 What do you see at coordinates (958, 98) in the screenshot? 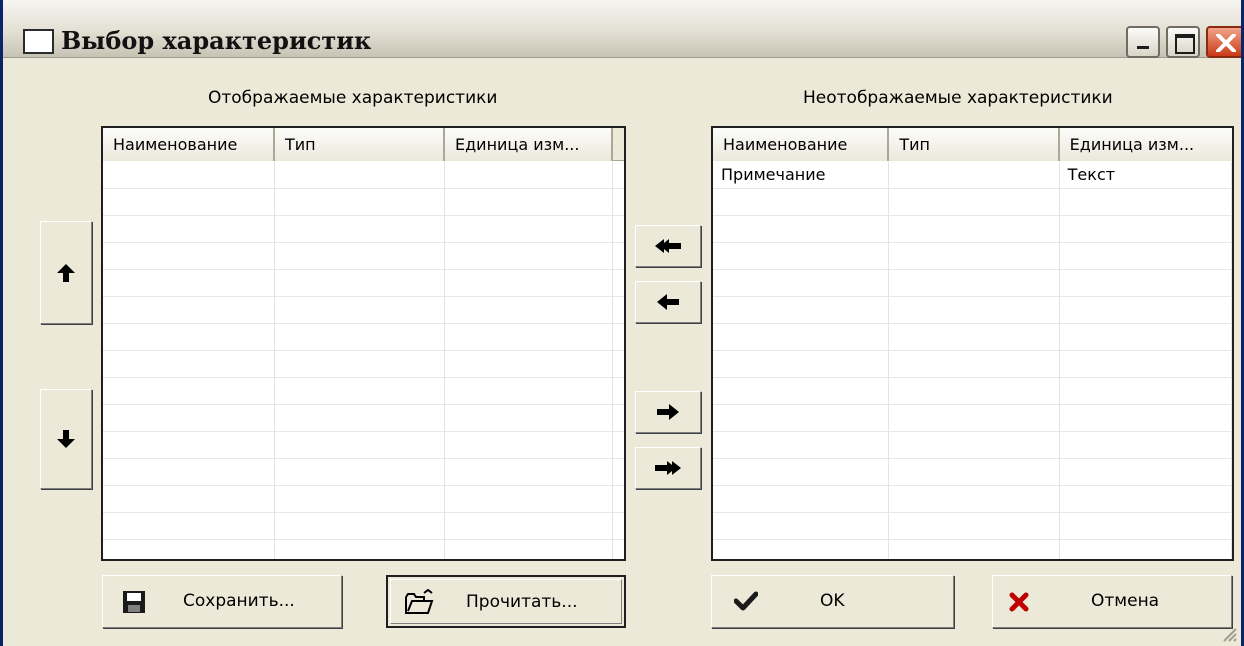
I see `hidden-characteristics-caption: Неотображаемые характеристики` at bounding box center [958, 98].